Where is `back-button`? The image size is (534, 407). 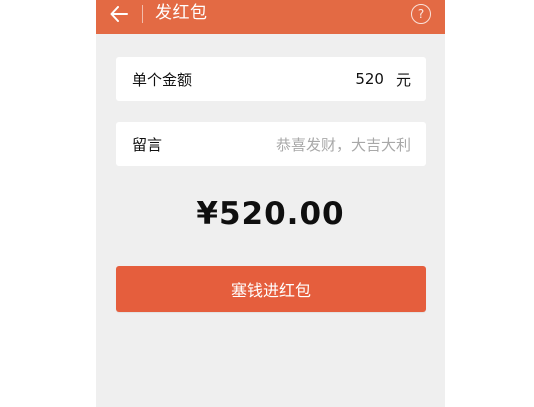
back-button is located at coordinates (119, 14).